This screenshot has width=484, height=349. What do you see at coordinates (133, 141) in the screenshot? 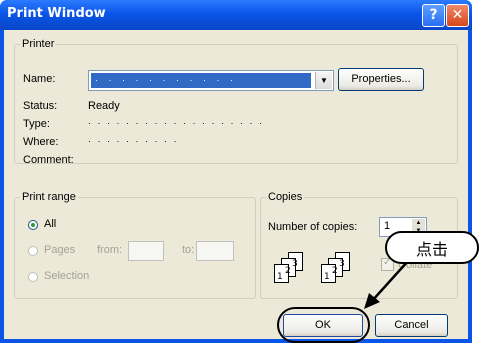
I see `where-value: · · · · · · · · · ·` at bounding box center [133, 141].